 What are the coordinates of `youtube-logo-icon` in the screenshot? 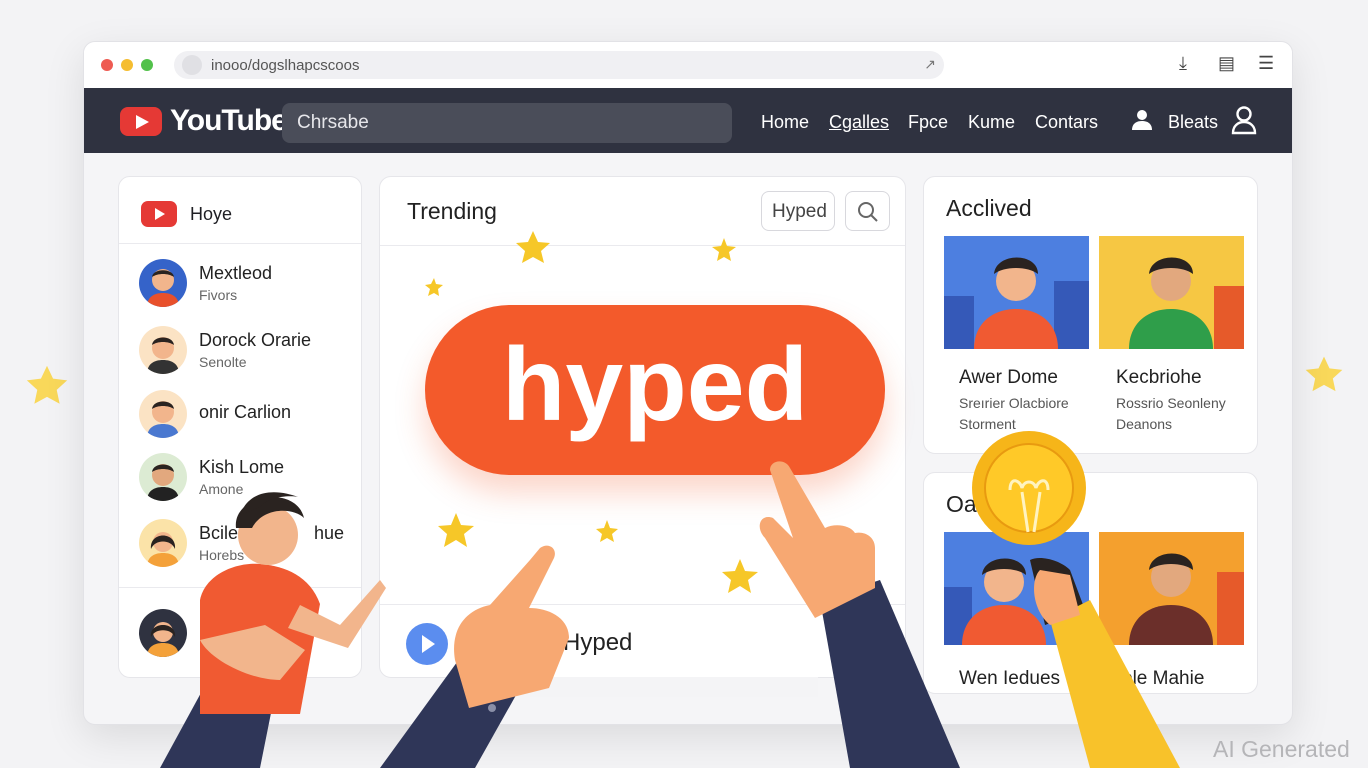 It's located at (141, 121).